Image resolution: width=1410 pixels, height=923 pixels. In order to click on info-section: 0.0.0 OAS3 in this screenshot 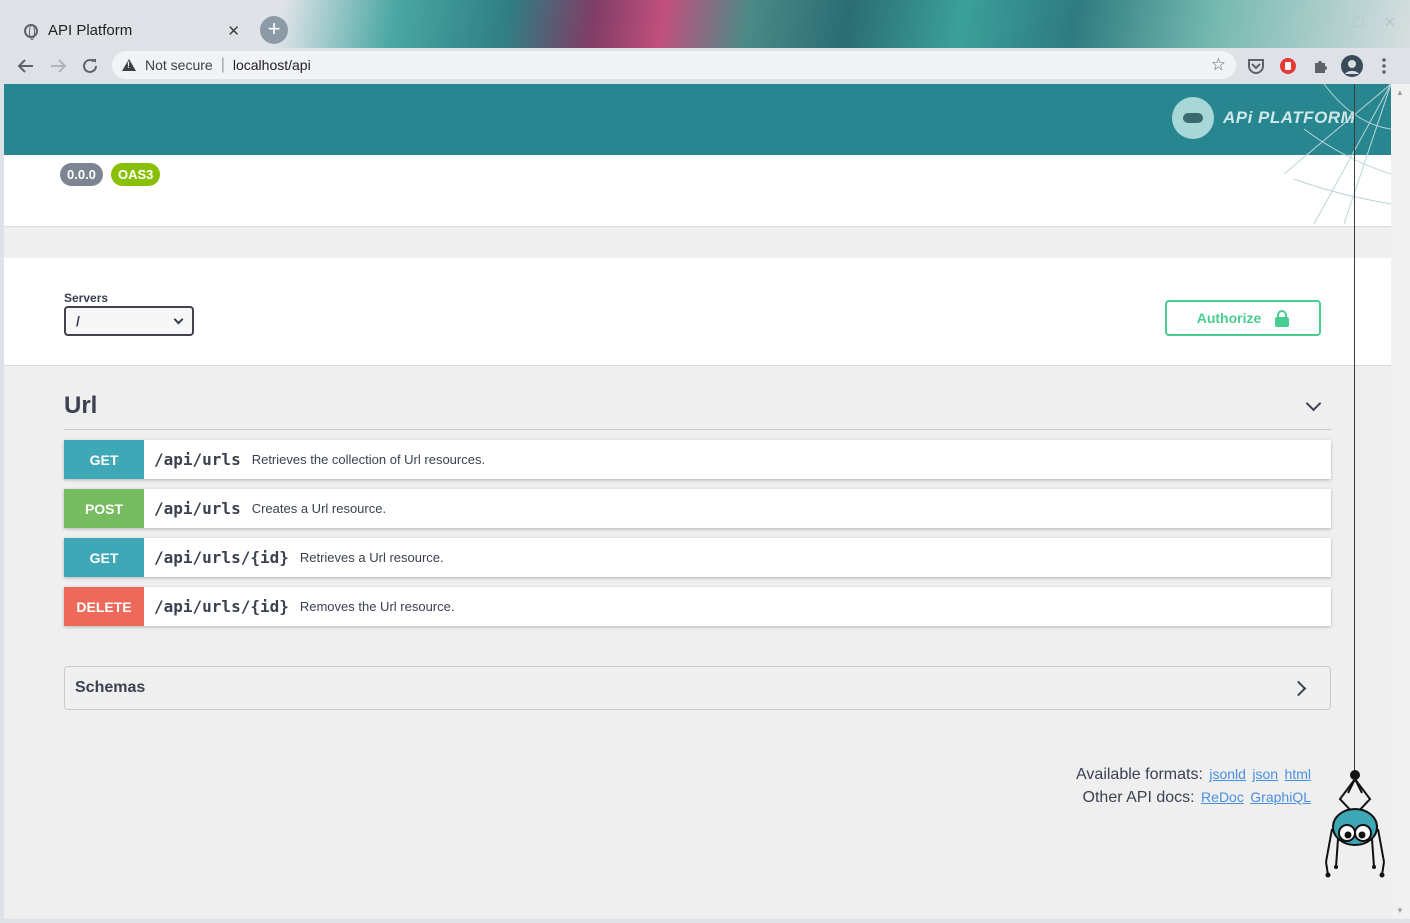, I will do `click(697, 191)`.